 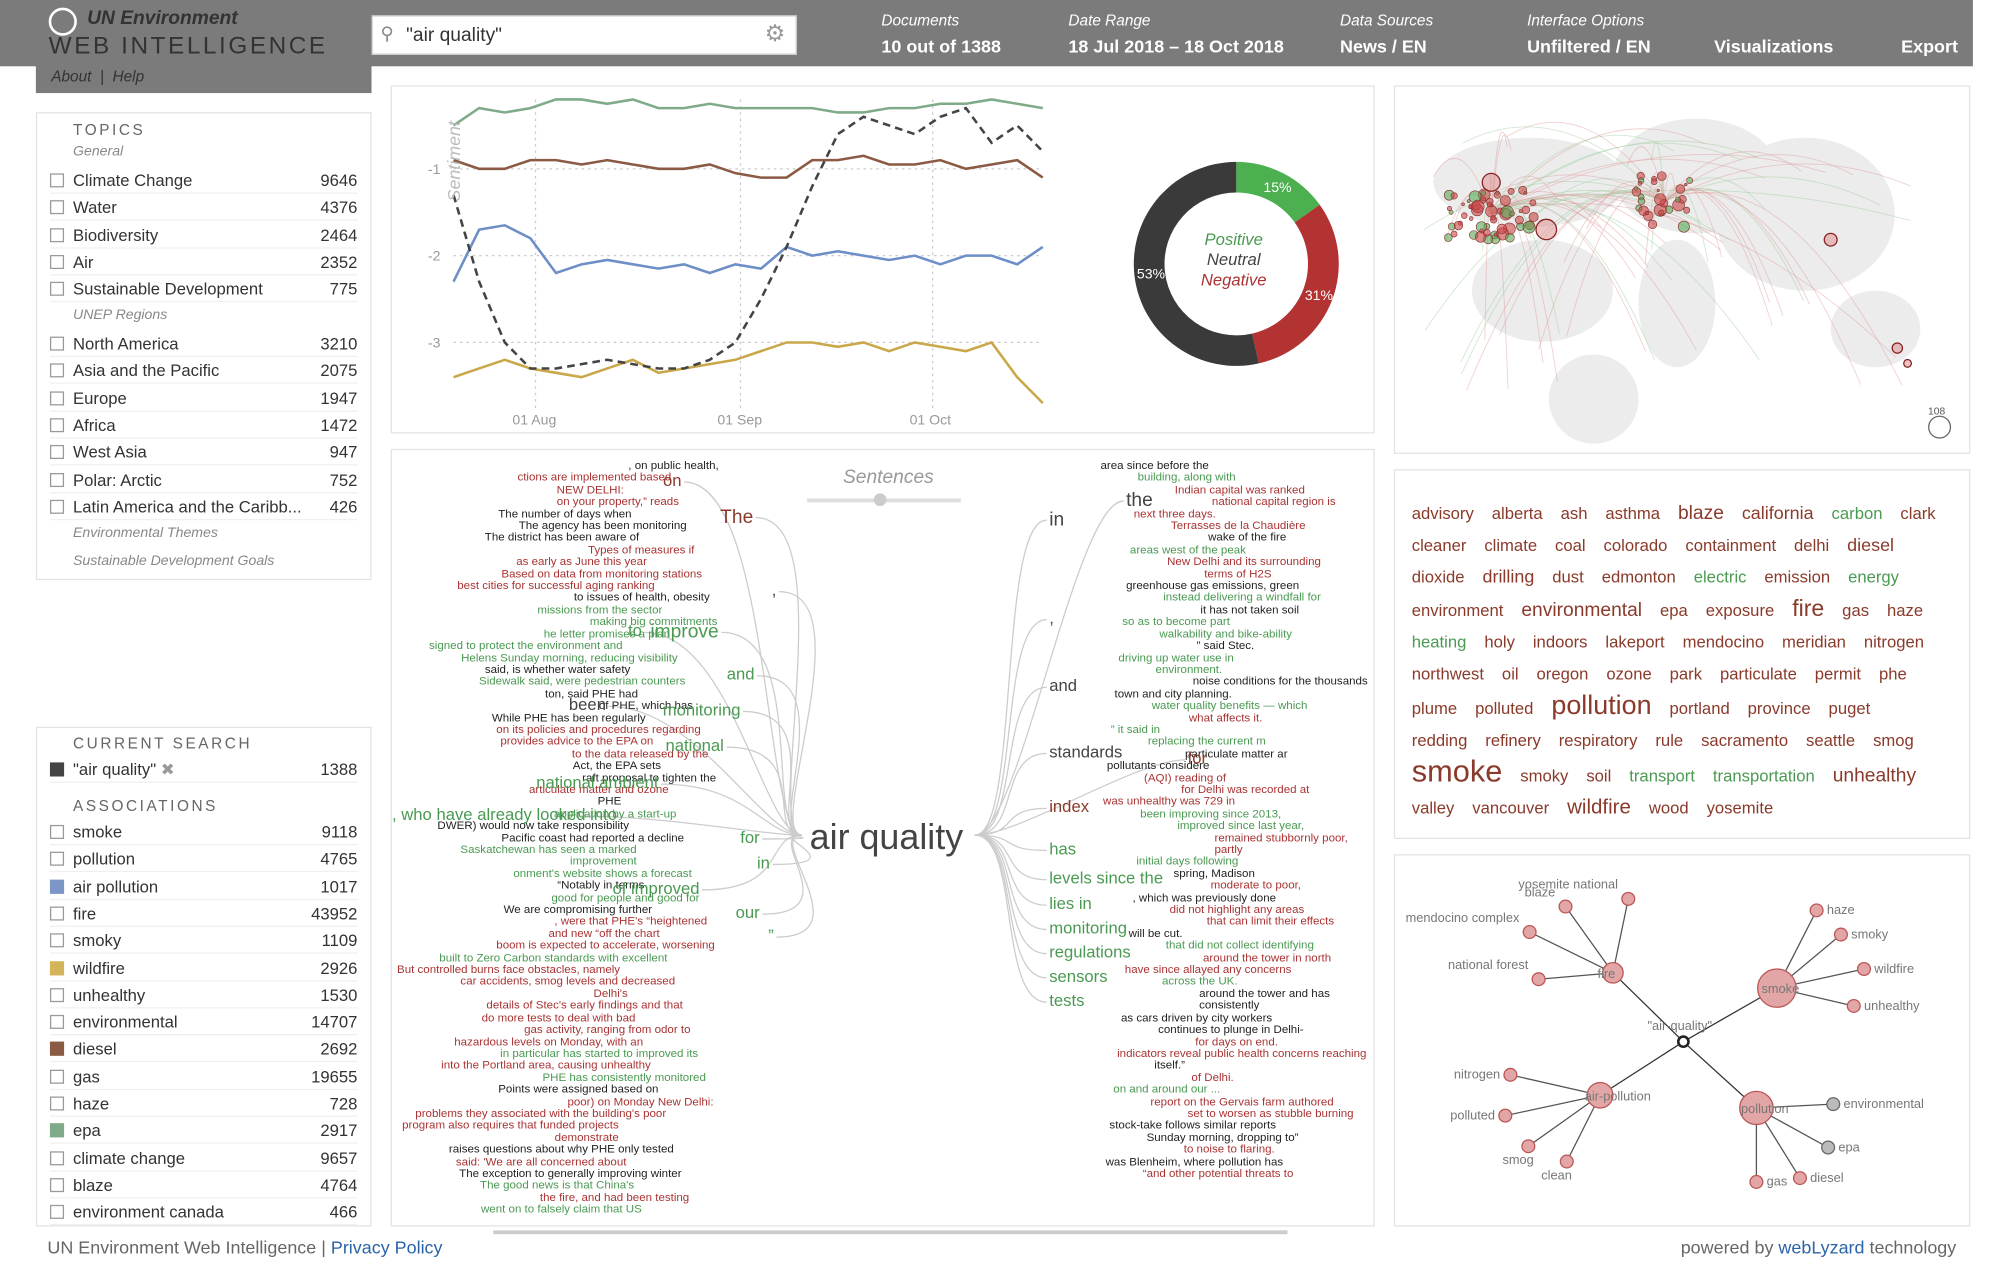 I want to click on tree-left-word: national ambient, so click(x=525, y=782).